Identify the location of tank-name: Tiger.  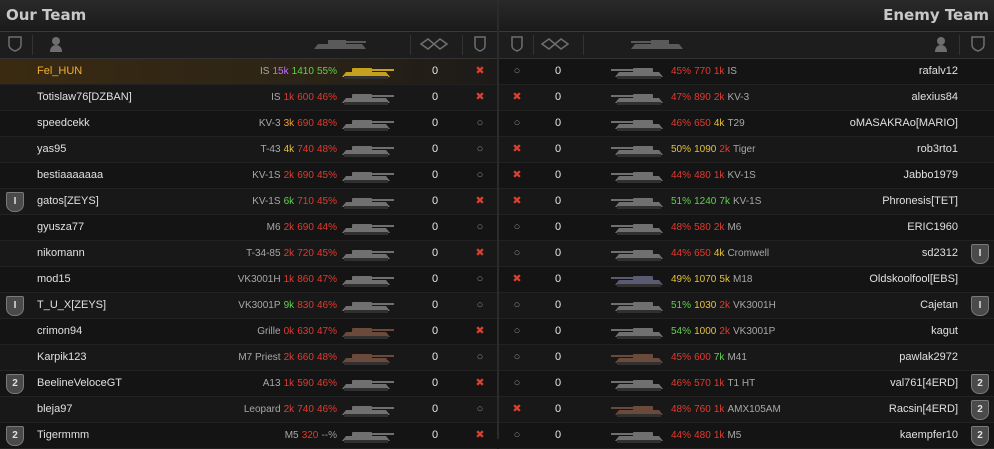
(744, 149).